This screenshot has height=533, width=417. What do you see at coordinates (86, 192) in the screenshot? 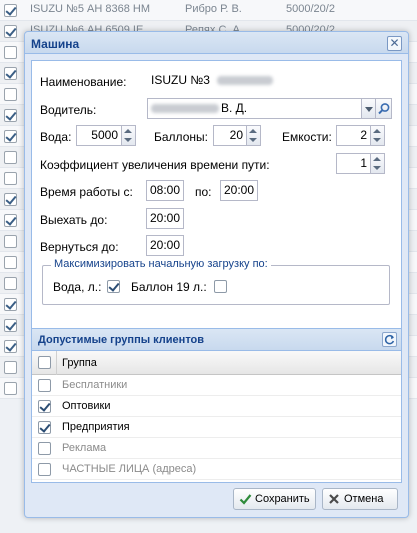
I see `work-from-label: Время работы с:` at bounding box center [86, 192].